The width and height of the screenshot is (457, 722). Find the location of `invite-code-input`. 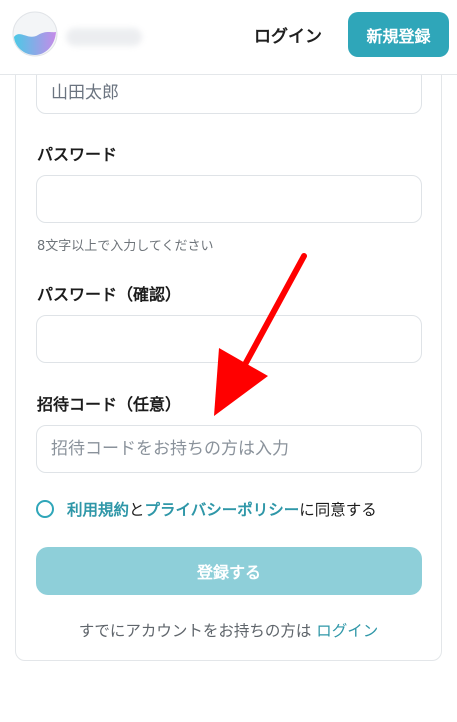

invite-code-input is located at coordinates (229, 449).